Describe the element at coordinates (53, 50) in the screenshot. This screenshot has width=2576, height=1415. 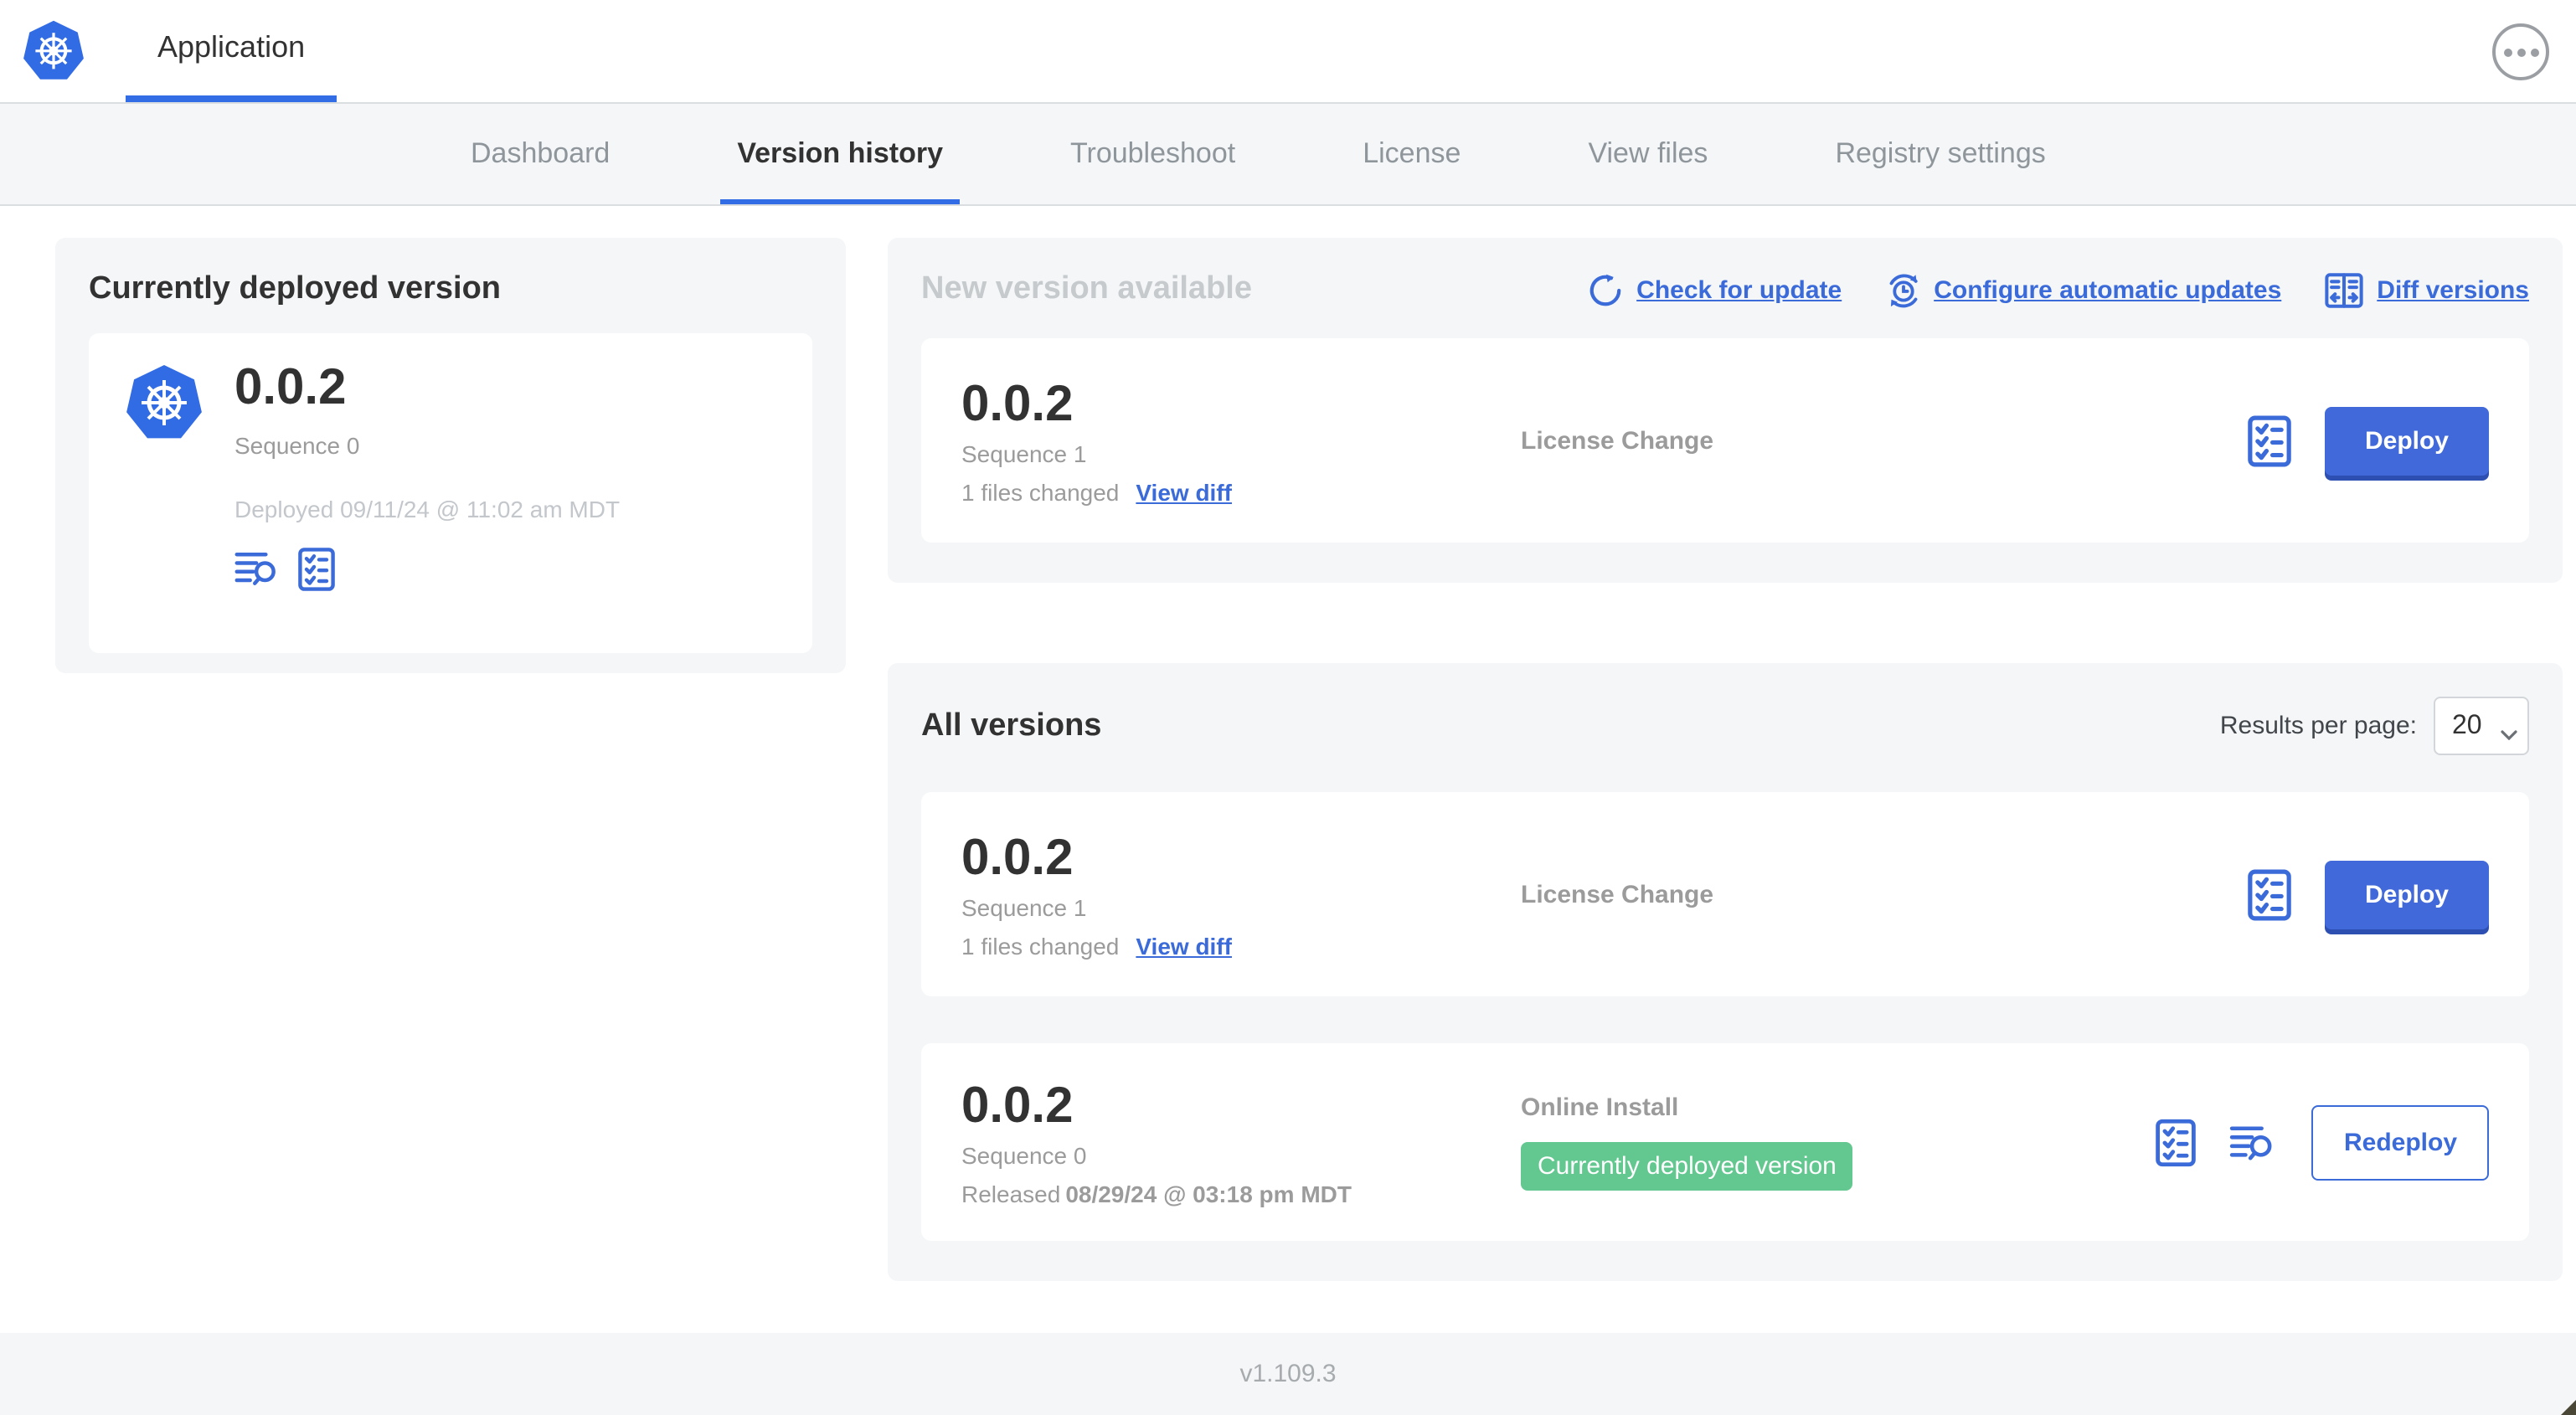
I see `kubernetes-logo` at that location.